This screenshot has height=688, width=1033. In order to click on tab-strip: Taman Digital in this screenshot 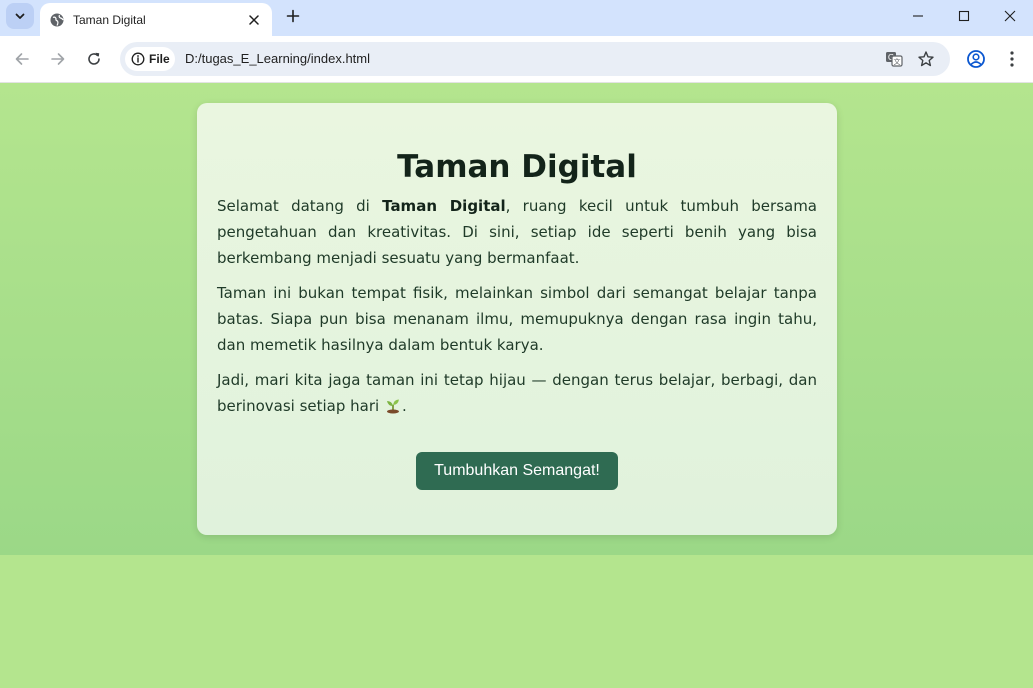, I will do `click(516, 18)`.